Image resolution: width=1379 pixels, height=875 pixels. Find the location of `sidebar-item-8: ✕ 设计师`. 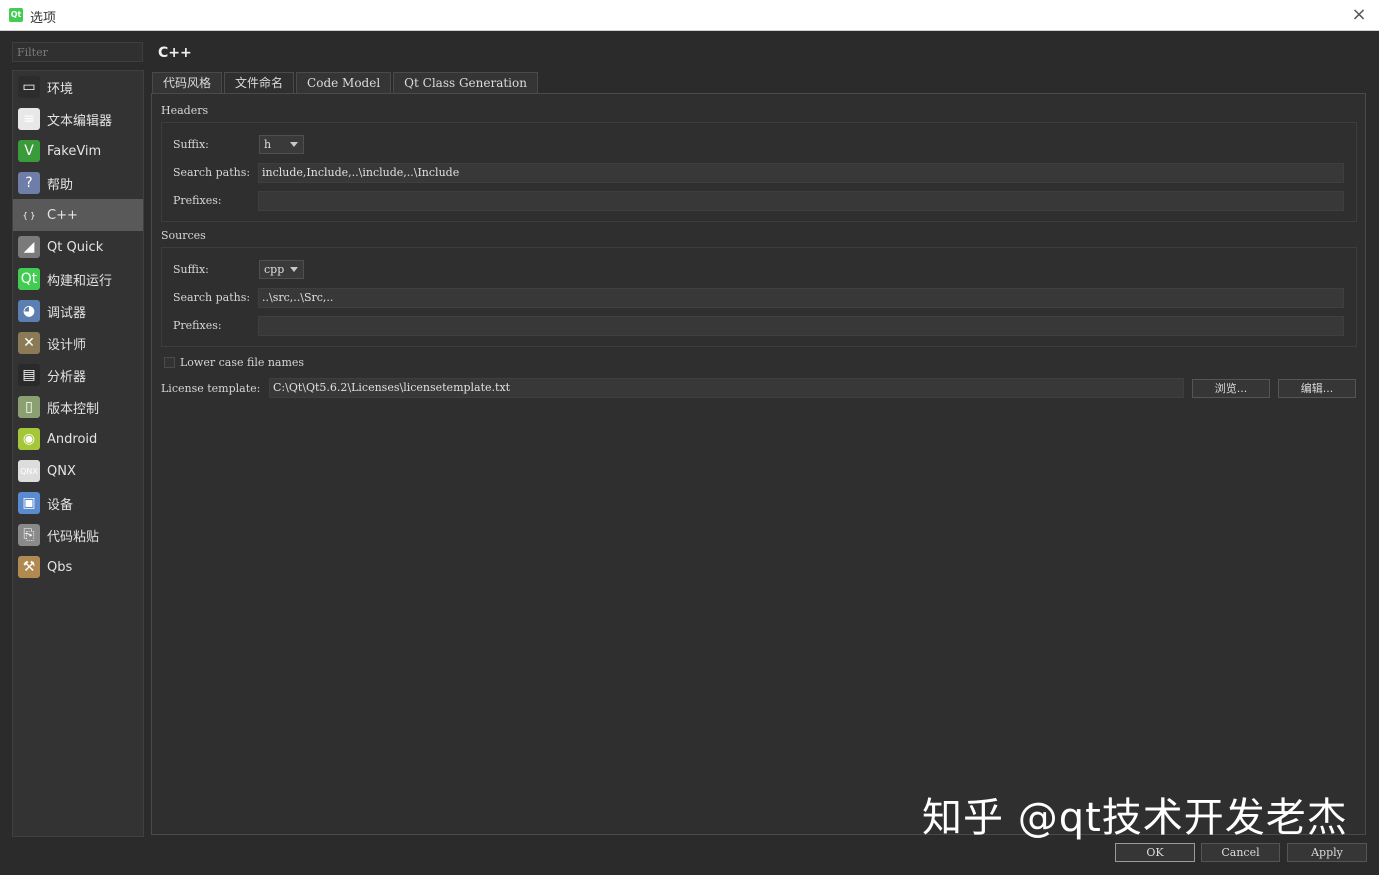

sidebar-item-8: ✕ 设计师 is located at coordinates (78, 343).